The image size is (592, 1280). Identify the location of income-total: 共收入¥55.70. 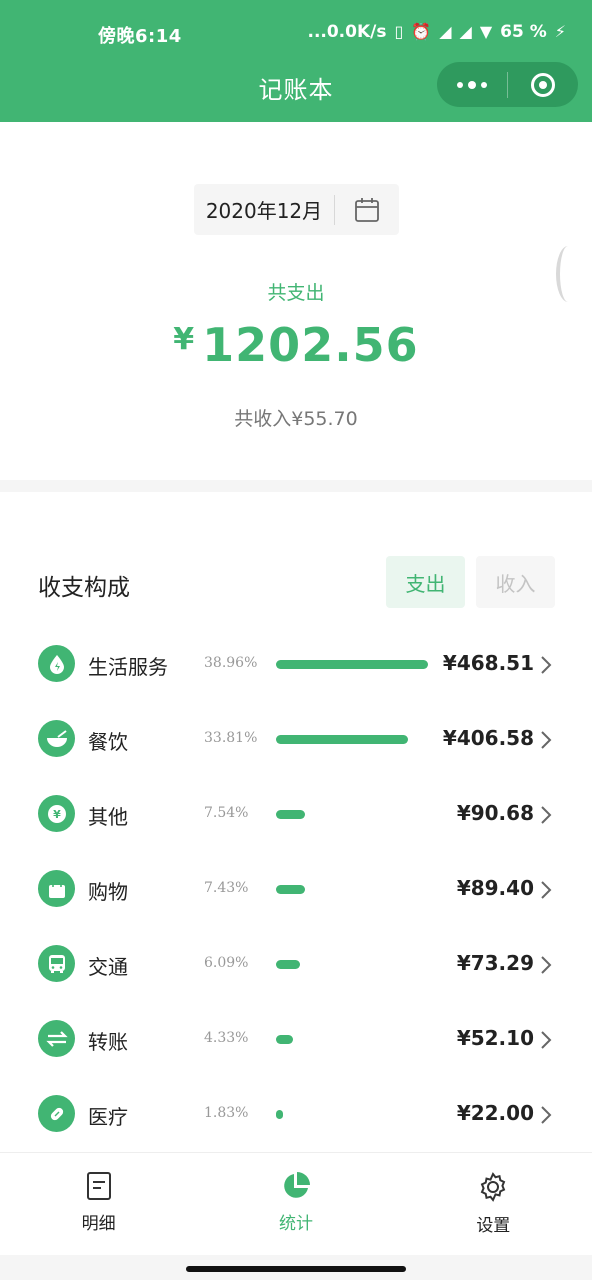
(296, 419).